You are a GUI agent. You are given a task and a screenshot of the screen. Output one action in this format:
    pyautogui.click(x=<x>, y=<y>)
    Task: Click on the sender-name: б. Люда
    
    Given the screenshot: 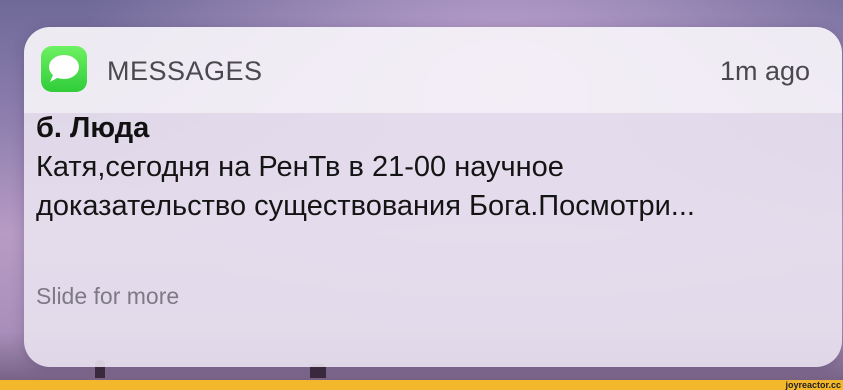 What is the action you would take?
    pyautogui.click(x=93, y=128)
    